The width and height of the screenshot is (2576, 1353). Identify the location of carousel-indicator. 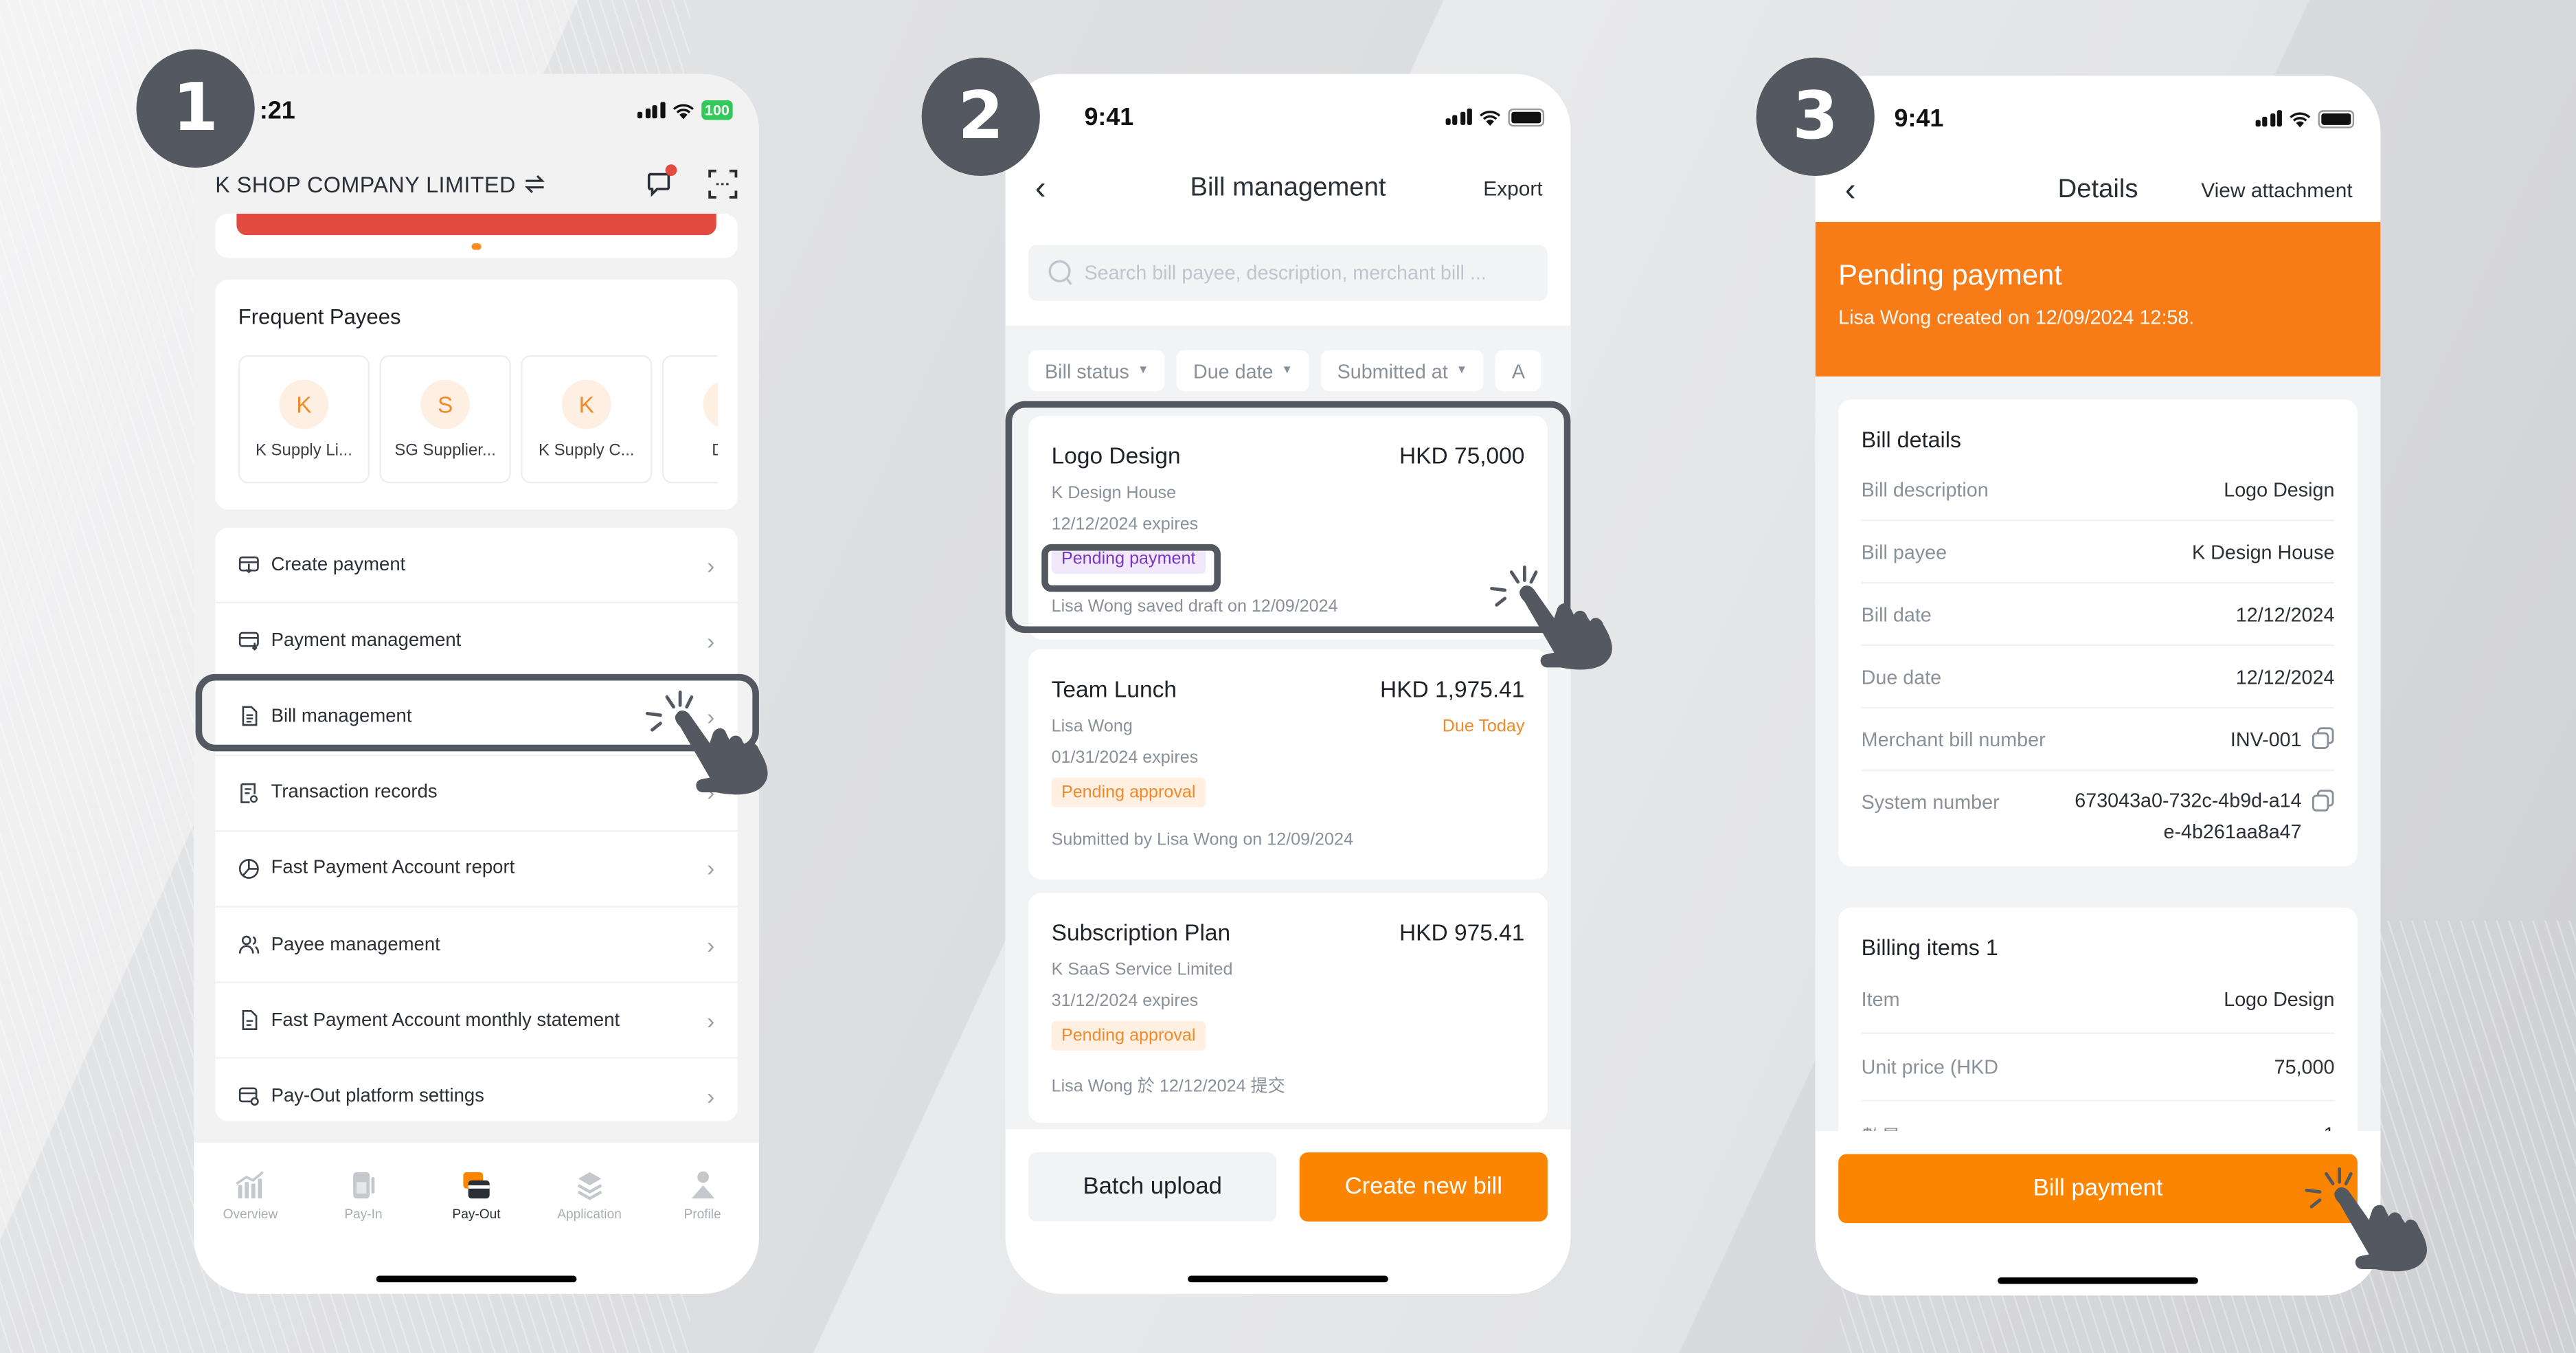
(476, 246).